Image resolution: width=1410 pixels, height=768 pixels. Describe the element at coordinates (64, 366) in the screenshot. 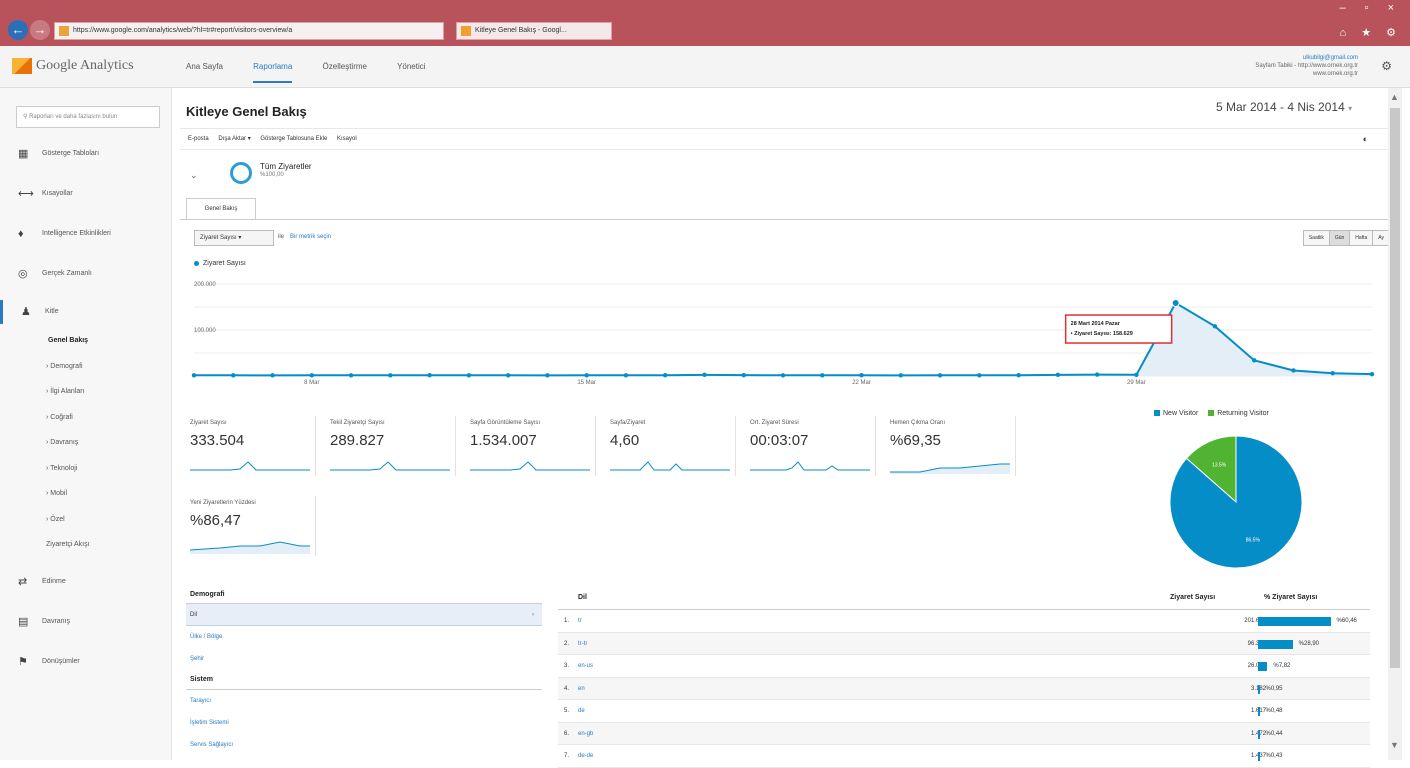

I see `sidebar-subitem: › Demografi` at that location.